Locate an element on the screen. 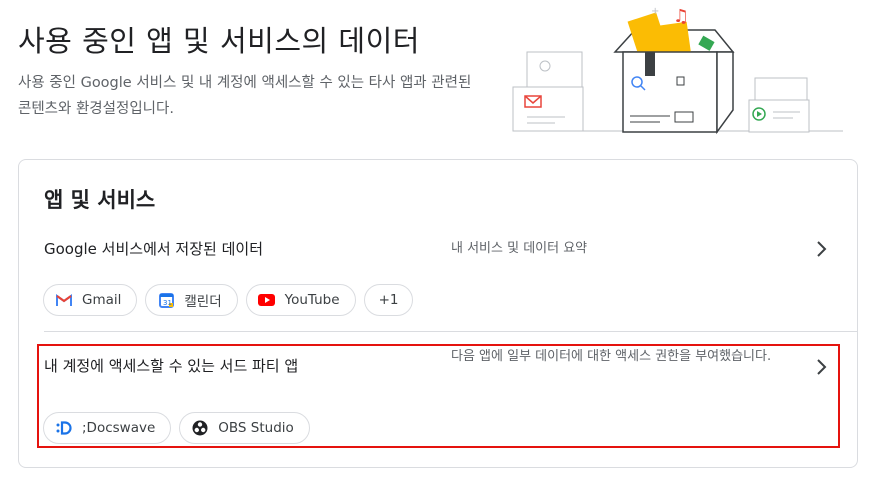  obs-icon is located at coordinates (200, 428).